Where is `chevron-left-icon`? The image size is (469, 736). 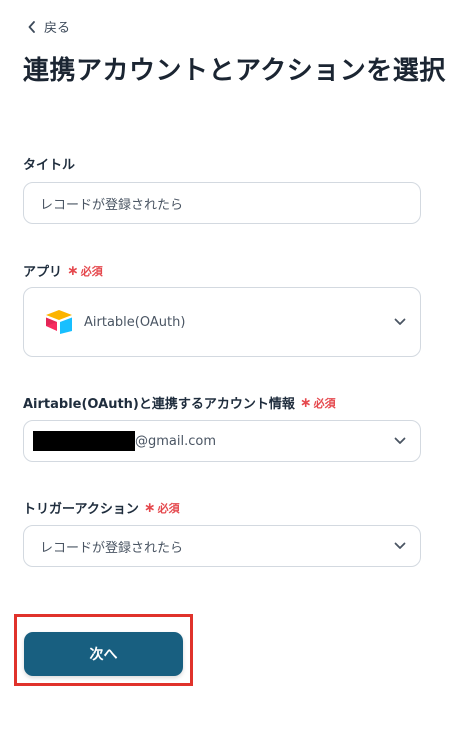 chevron-left-icon is located at coordinates (31, 26).